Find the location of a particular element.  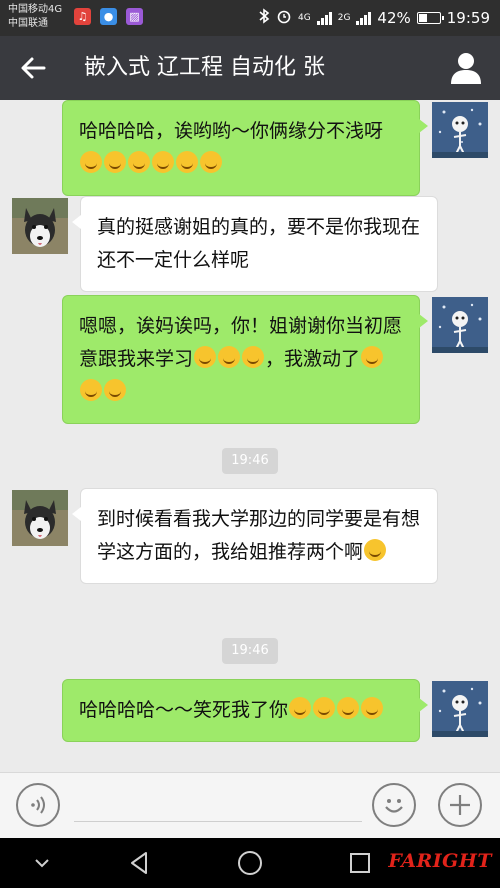

hide-keyboard-button is located at coordinates (42, 863).